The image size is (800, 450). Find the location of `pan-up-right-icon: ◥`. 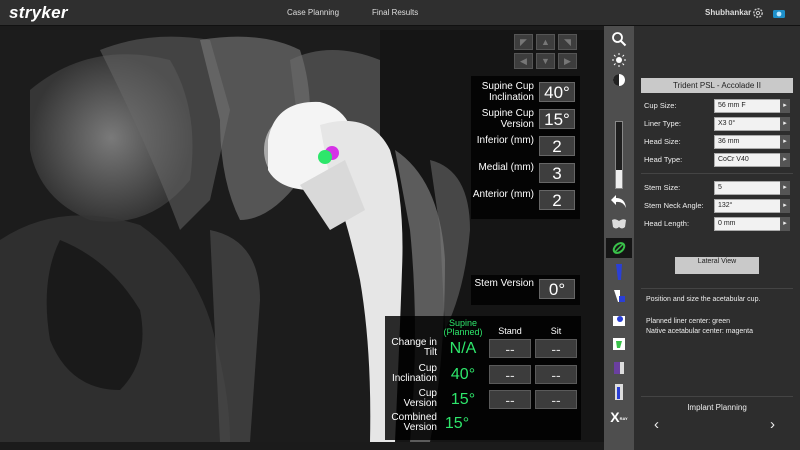

pan-up-right-icon: ◥ is located at coordinates (567, 42).